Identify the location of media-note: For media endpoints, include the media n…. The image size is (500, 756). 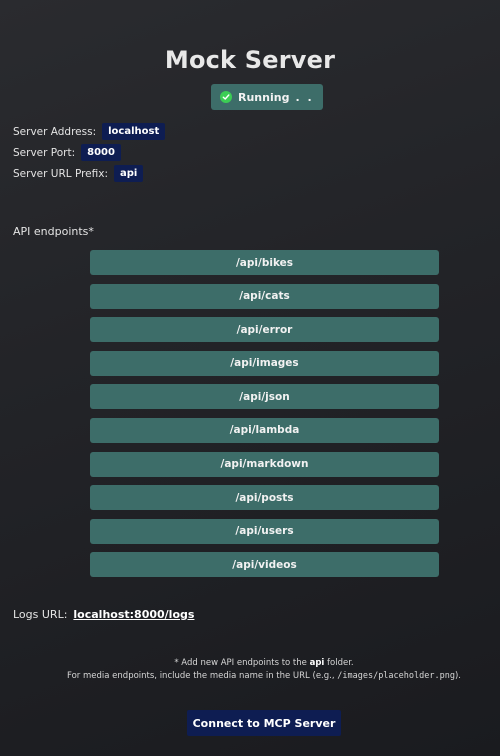
(250, 676).